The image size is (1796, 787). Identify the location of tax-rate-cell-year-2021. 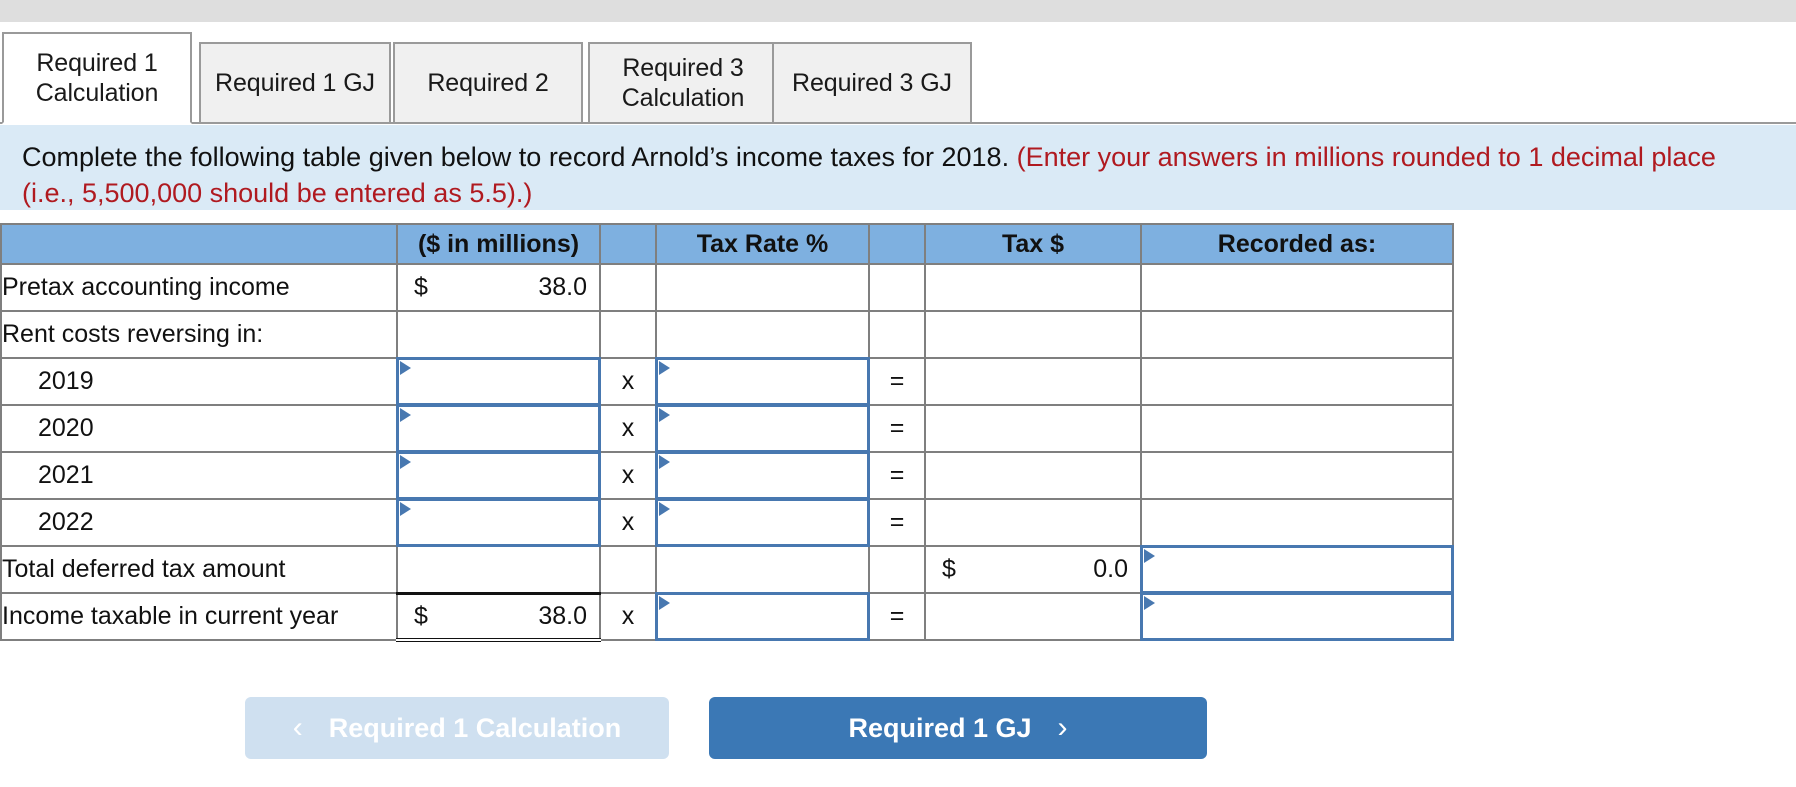
(762, 475).